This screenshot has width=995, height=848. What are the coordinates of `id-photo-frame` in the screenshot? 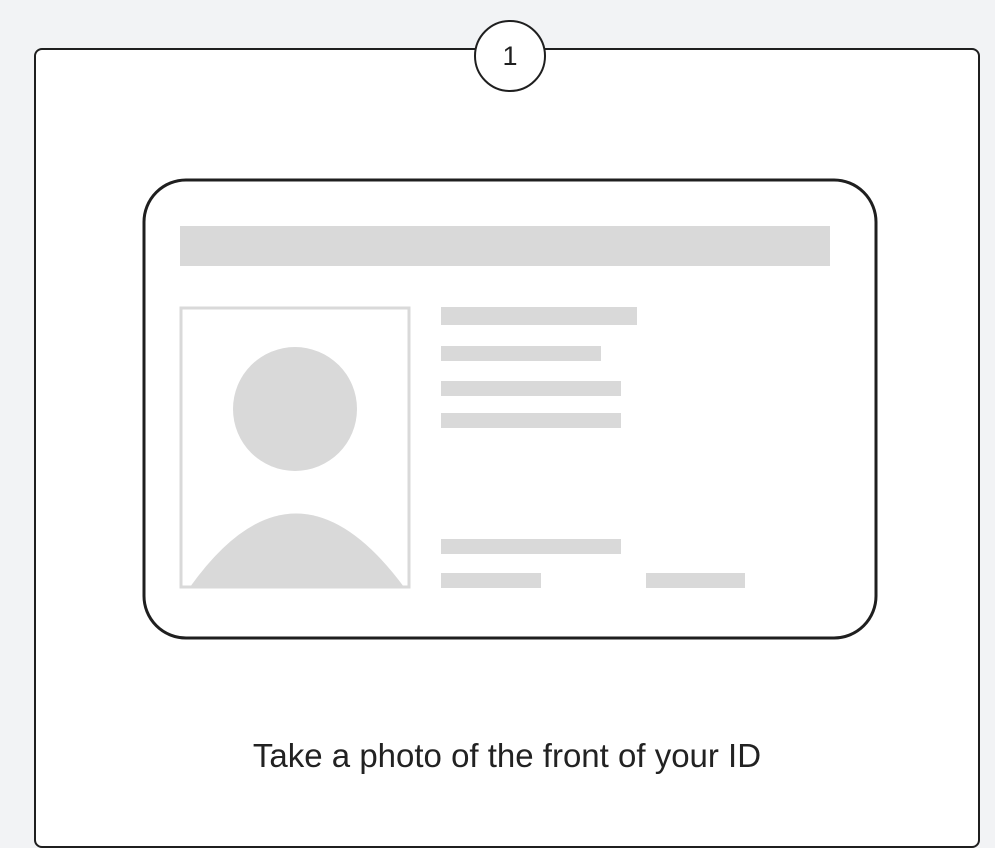 It's located at (295, 447).